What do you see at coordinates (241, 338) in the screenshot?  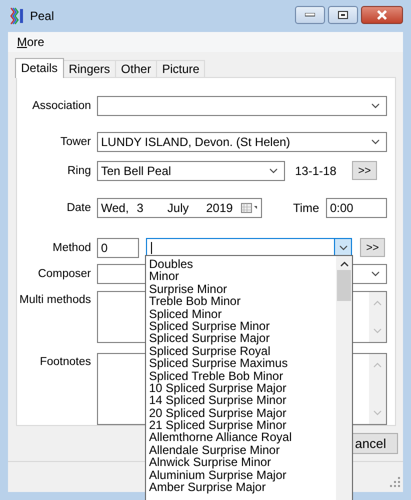 I see `list-item: Spliced Surprise Major` at bounding box center [241, 338].